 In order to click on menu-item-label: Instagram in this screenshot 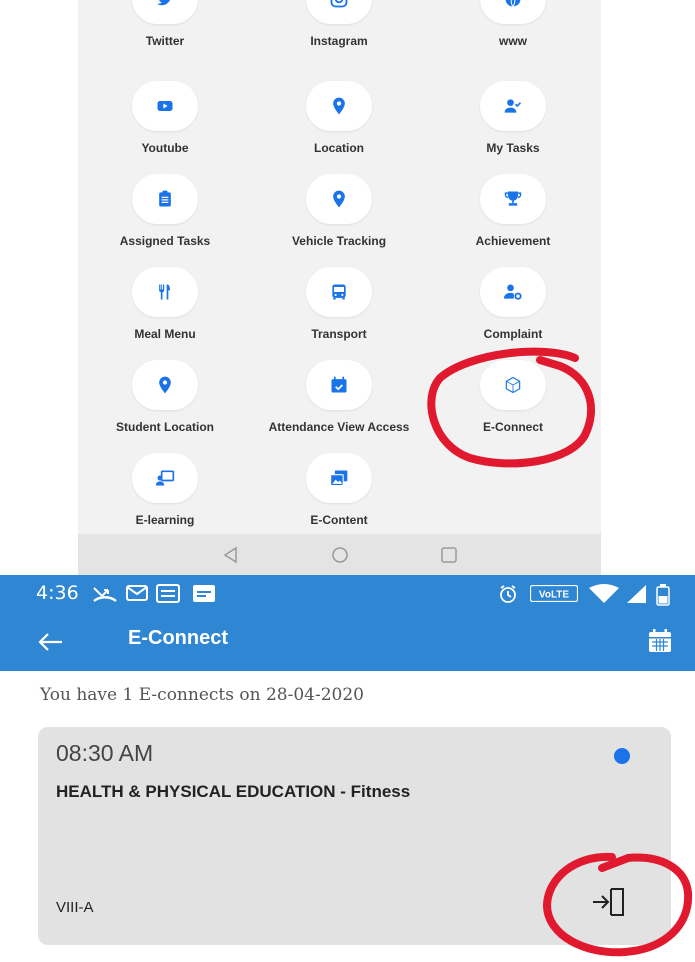, I will do `click(339, 41)`.